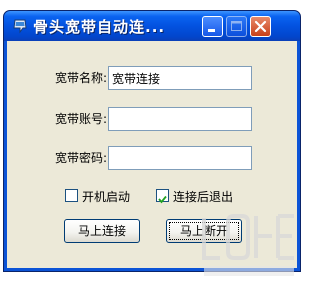  Describe the element at coordinates (180, 158) in the screenshot. I see `password-field` at that location.